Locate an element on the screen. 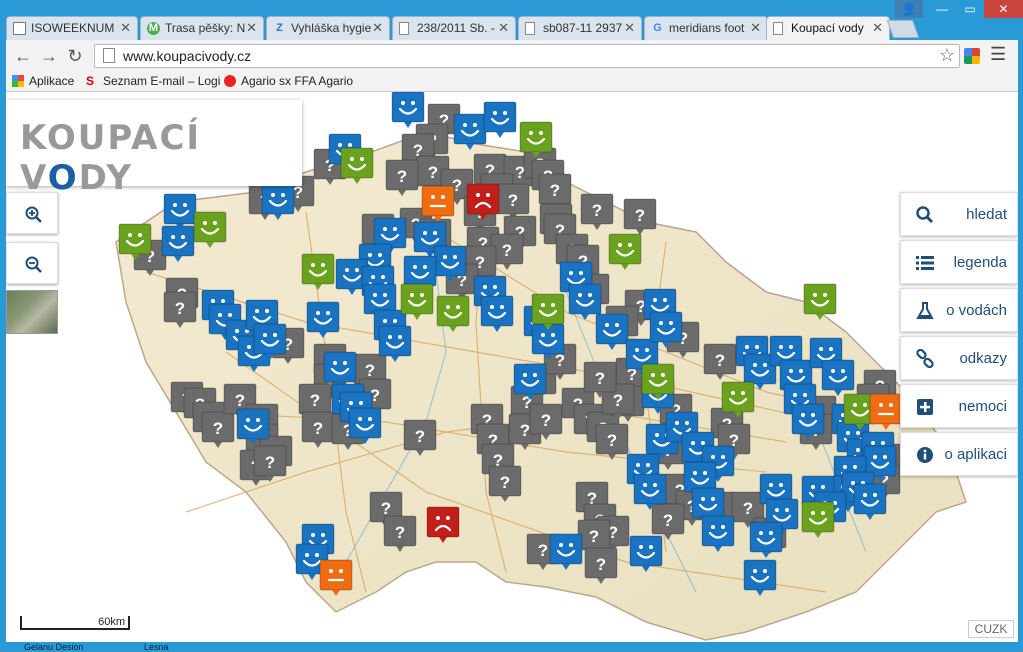 The height and width of the screenshot is (652, 1023). address-bar: www.koupacivody.cz ☆ is located at coordinates (527, 56).